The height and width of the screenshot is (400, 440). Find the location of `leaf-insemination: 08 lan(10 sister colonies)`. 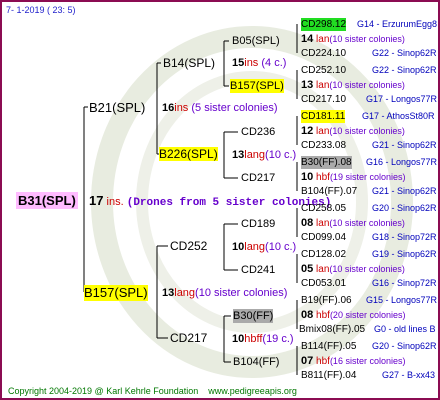

leaf-insemination: 08 lan(10 sister colonies) is located at coordinates (353, 223).